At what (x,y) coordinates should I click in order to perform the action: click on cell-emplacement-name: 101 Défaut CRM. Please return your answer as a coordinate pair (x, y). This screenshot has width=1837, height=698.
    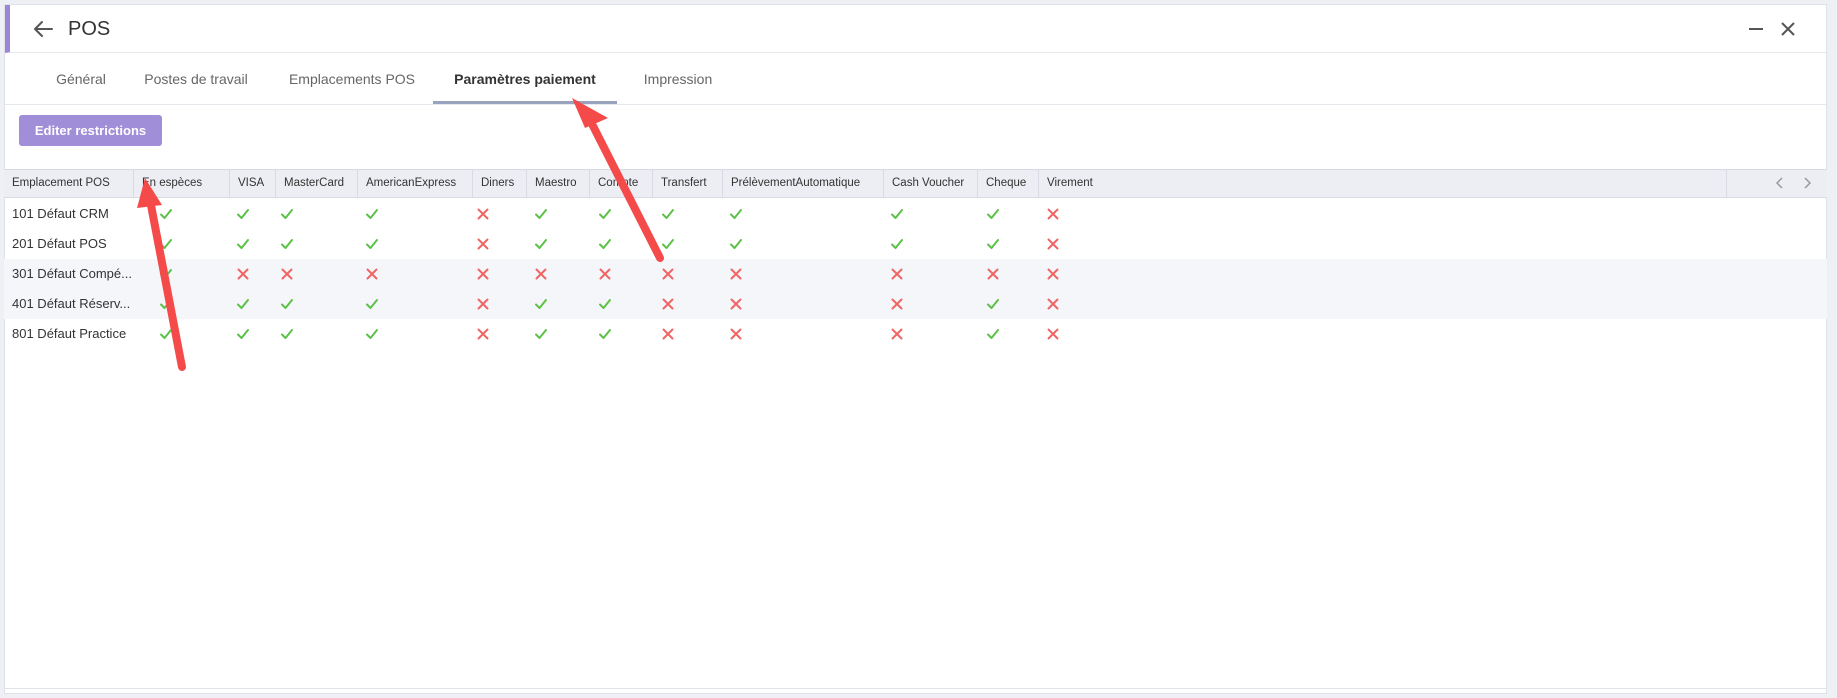
    Looking at the image, I should click on (60, 213).